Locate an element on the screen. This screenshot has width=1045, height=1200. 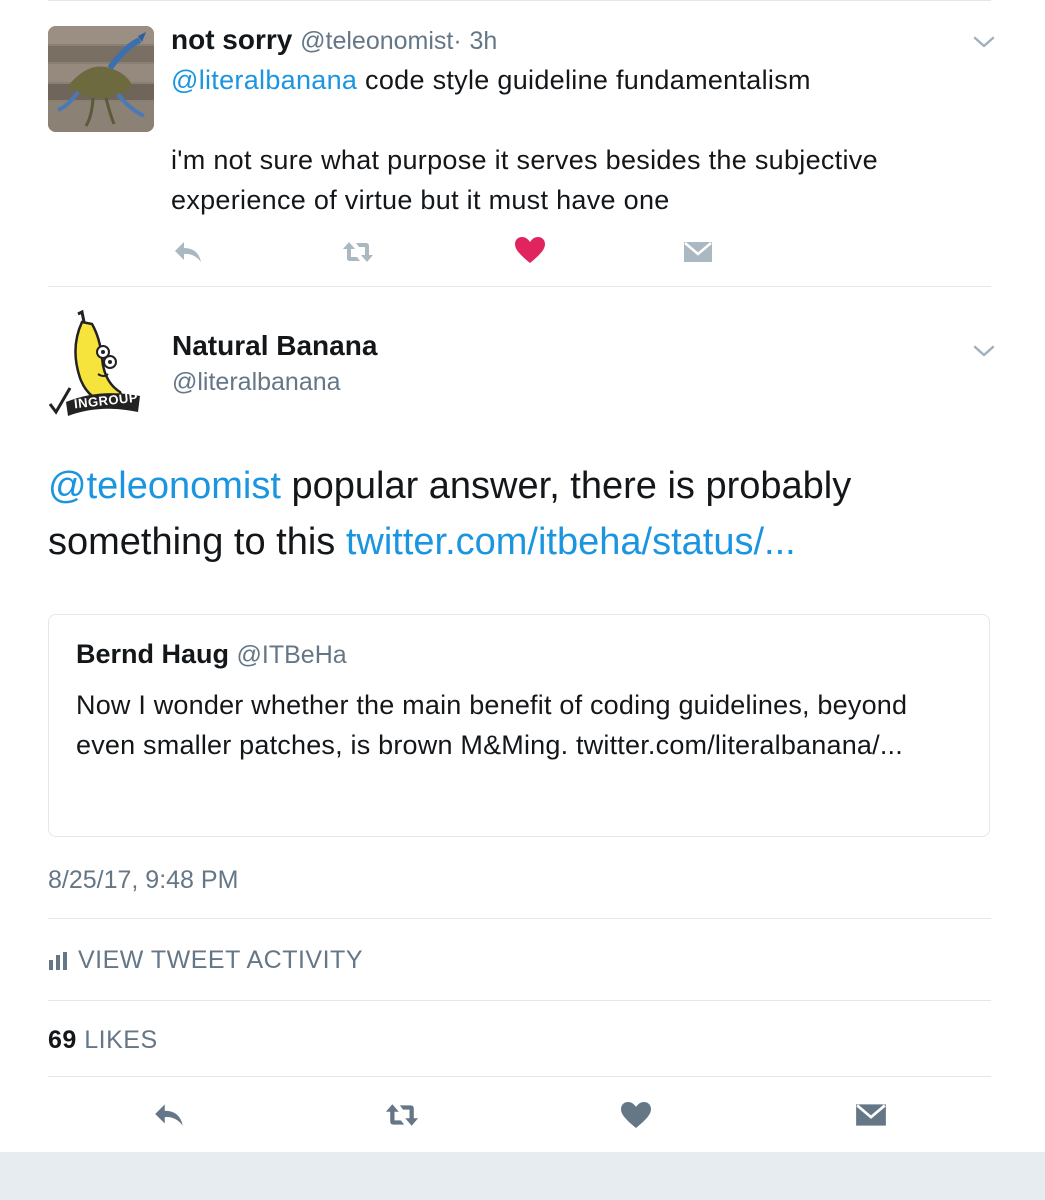
reply-tweet-header: not sorry @teleonomist· 3h is located at coordinates (334, 40).